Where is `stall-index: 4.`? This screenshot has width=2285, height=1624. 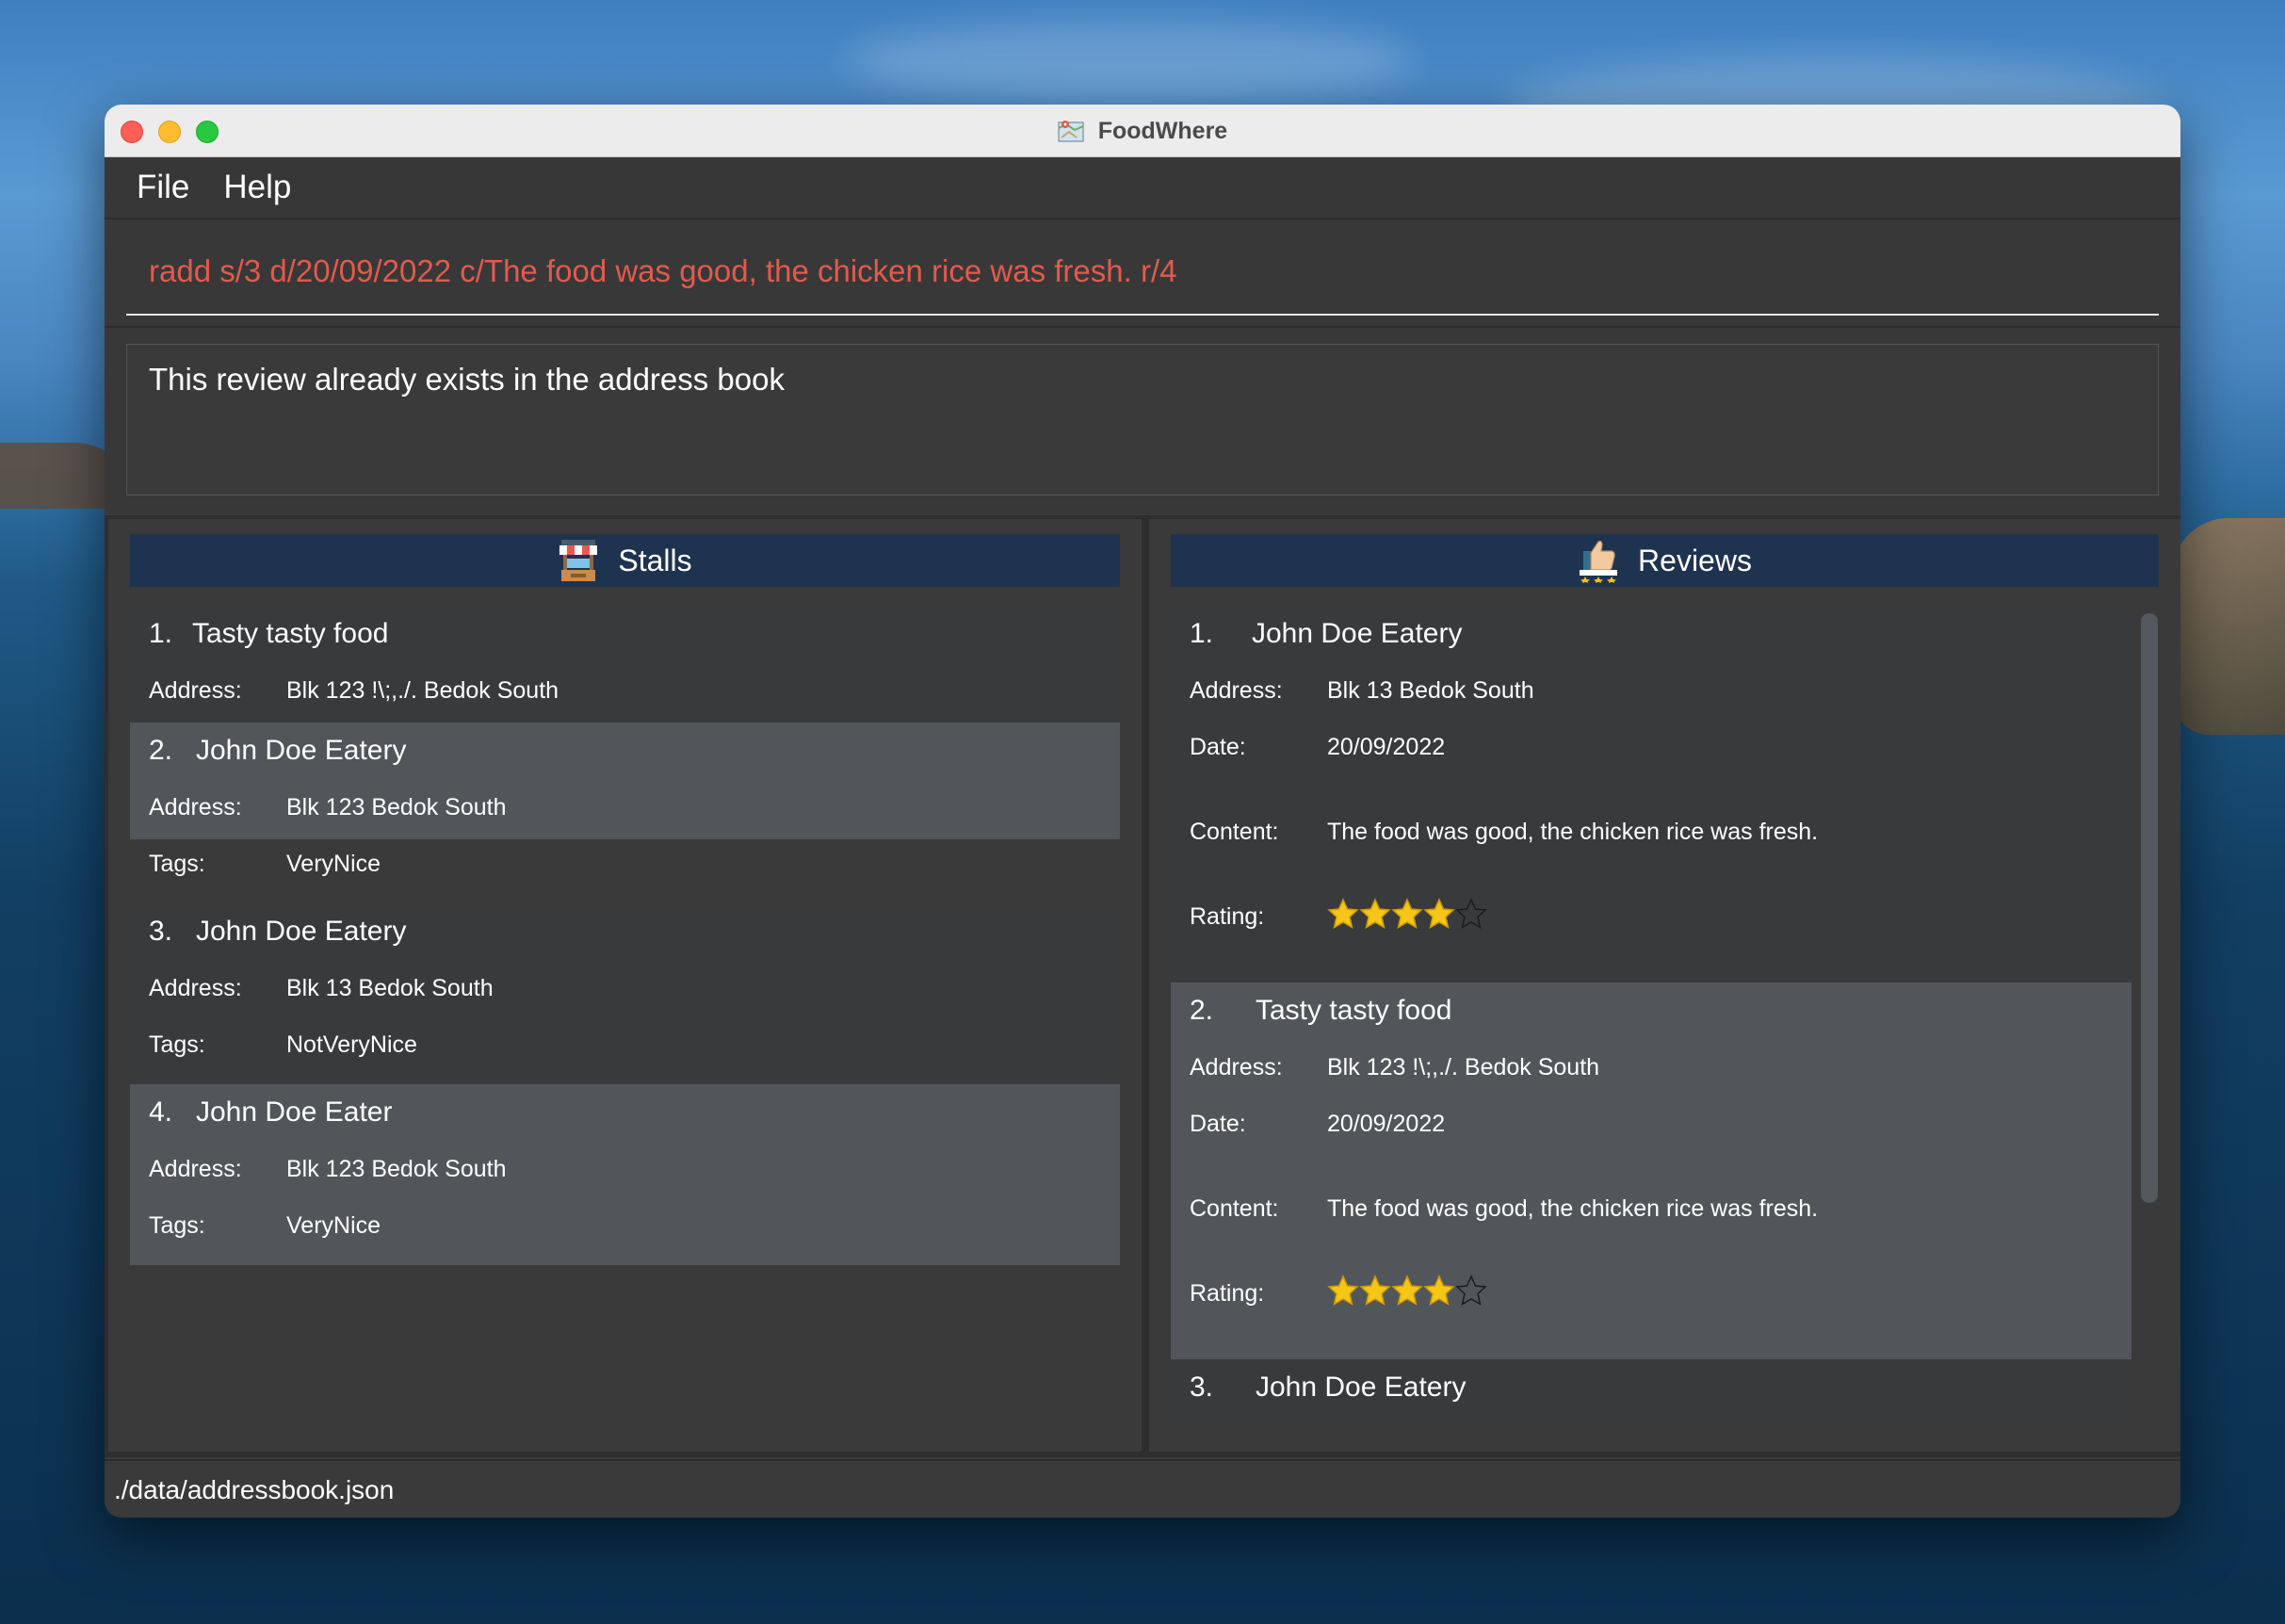 stall-index: 4. is located at coordinates (161, 1112).